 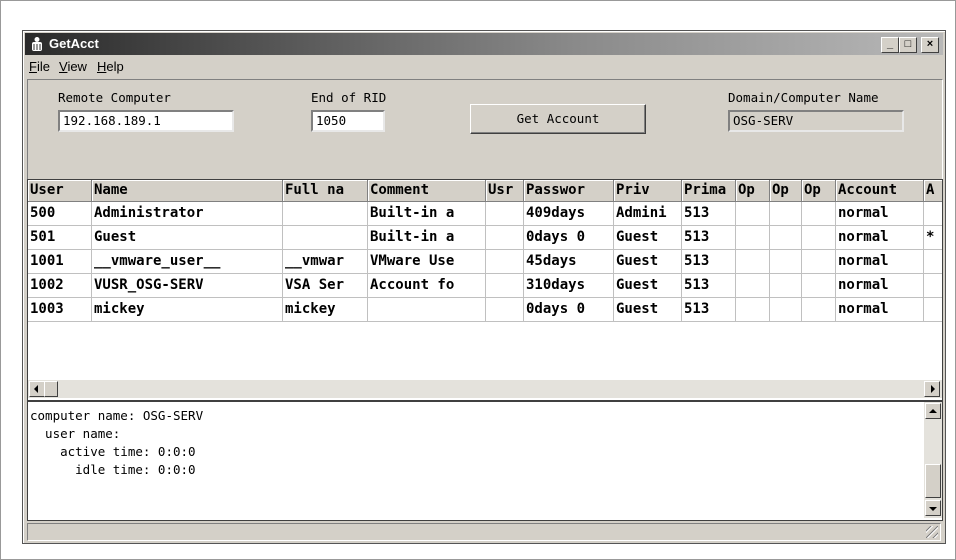 I want to click on scroll-up-button, so click(x=933, y=411).